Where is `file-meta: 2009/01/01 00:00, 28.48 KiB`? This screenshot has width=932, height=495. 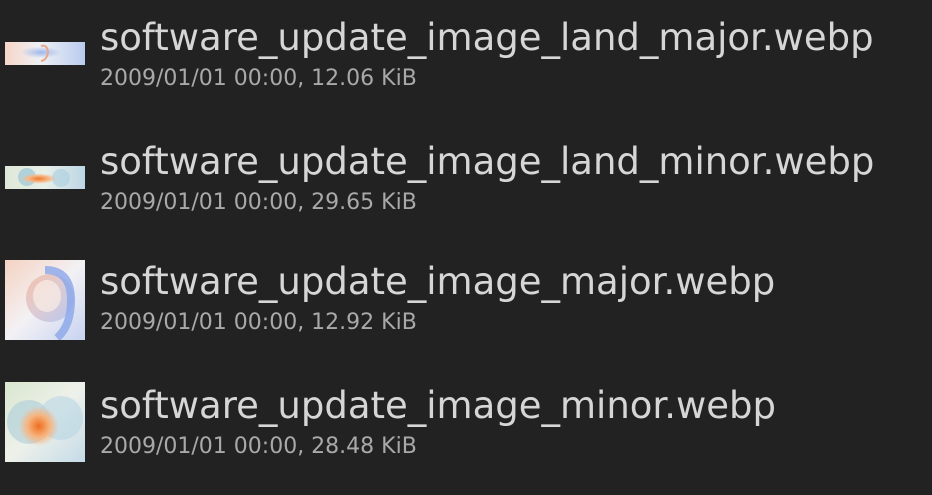 file-meta: 2009/01/01 00:00, 28.48 KiB is located at coordinates (258, 446).